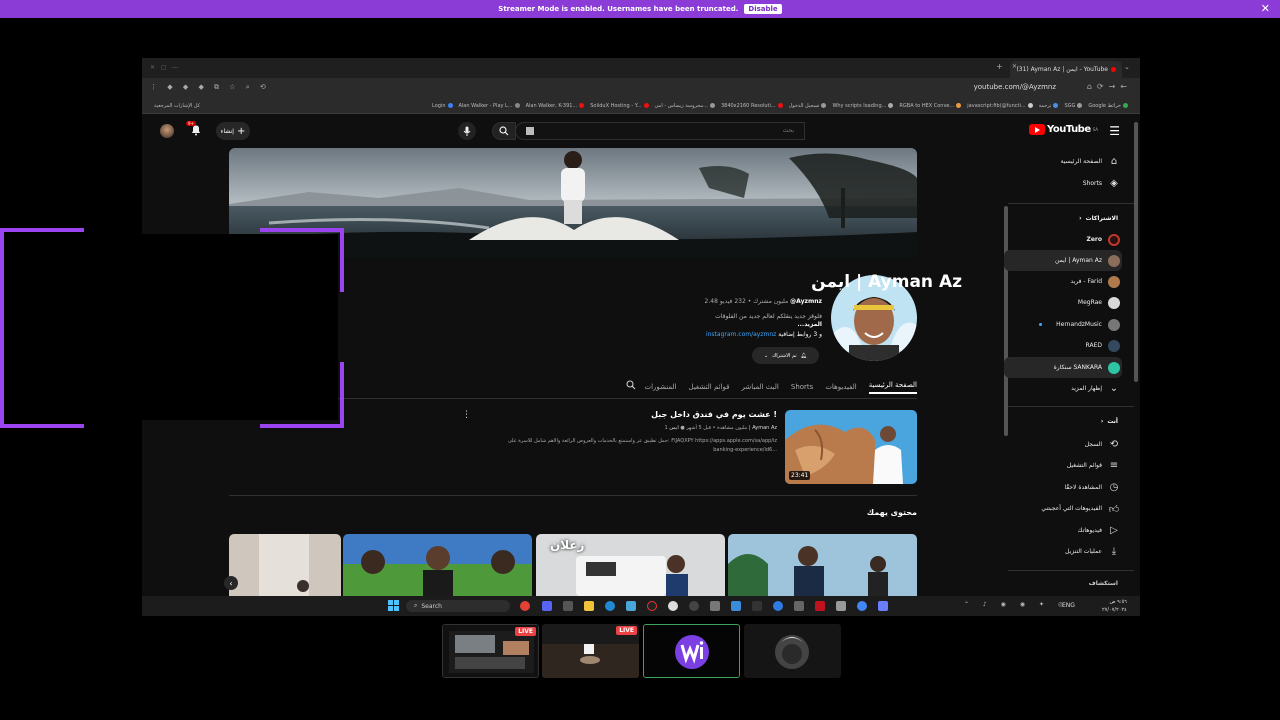 Image resolution: width=1280 pixels, height=720 pixels. Describe the element at coordinates (504, 131) in the screenshot. I see `search-button` at that location.